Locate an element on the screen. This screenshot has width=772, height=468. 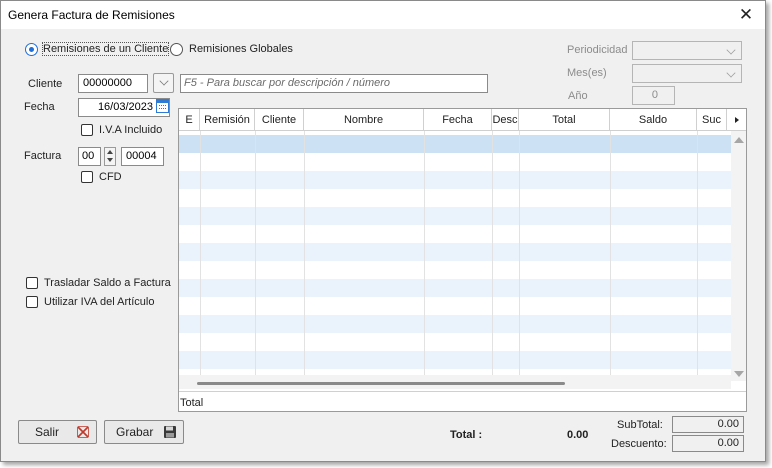
title-bar: Genera Factura de Remisiones ✕ is located at coordinates (383, 15).